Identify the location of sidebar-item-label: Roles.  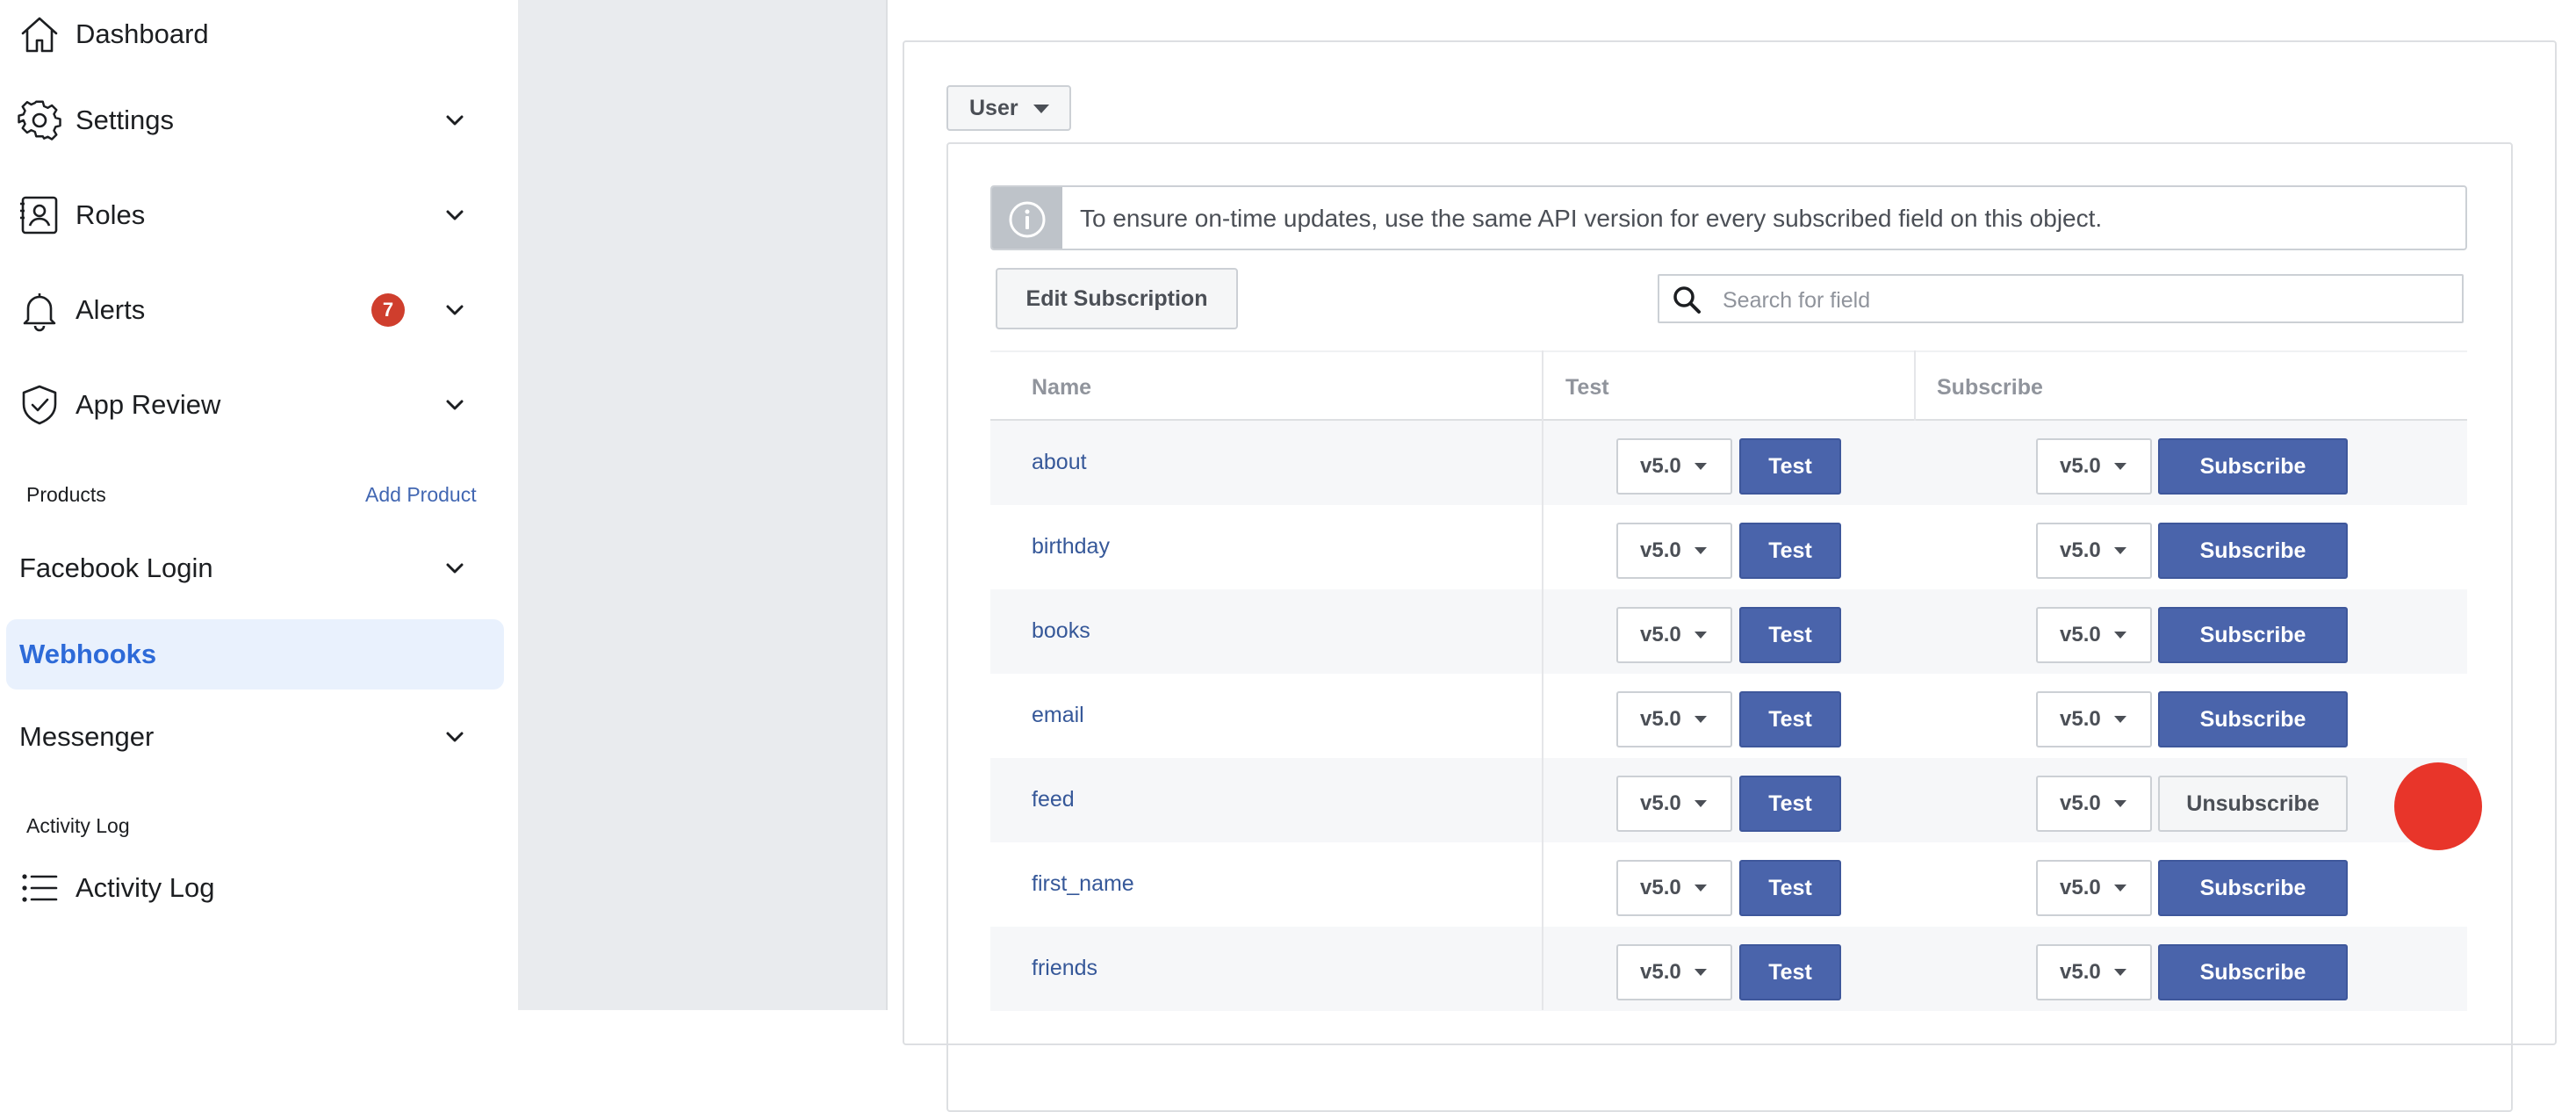
(111, 214).